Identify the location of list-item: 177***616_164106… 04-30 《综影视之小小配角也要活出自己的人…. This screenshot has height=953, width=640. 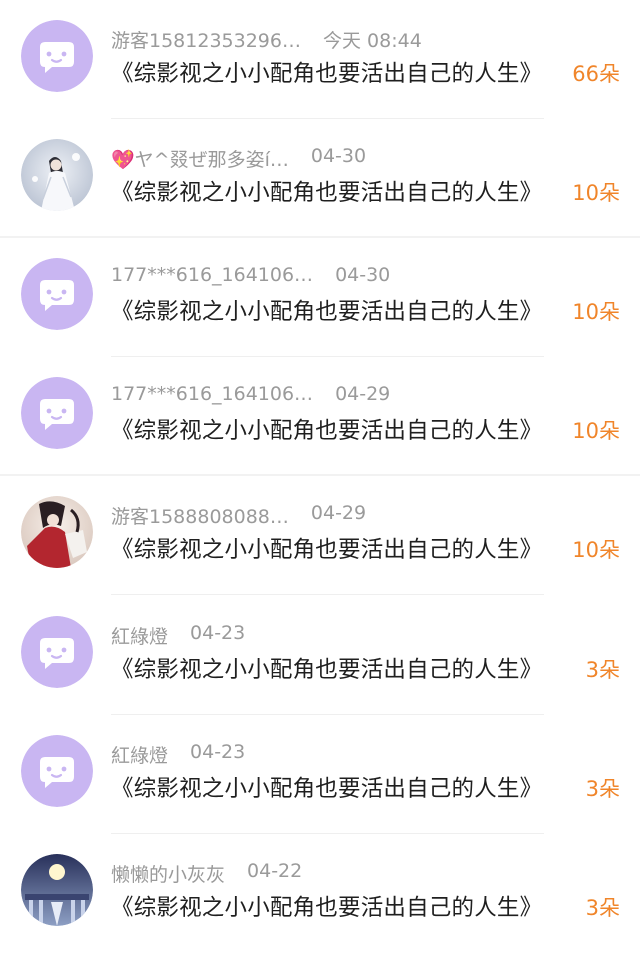
(320, 297).